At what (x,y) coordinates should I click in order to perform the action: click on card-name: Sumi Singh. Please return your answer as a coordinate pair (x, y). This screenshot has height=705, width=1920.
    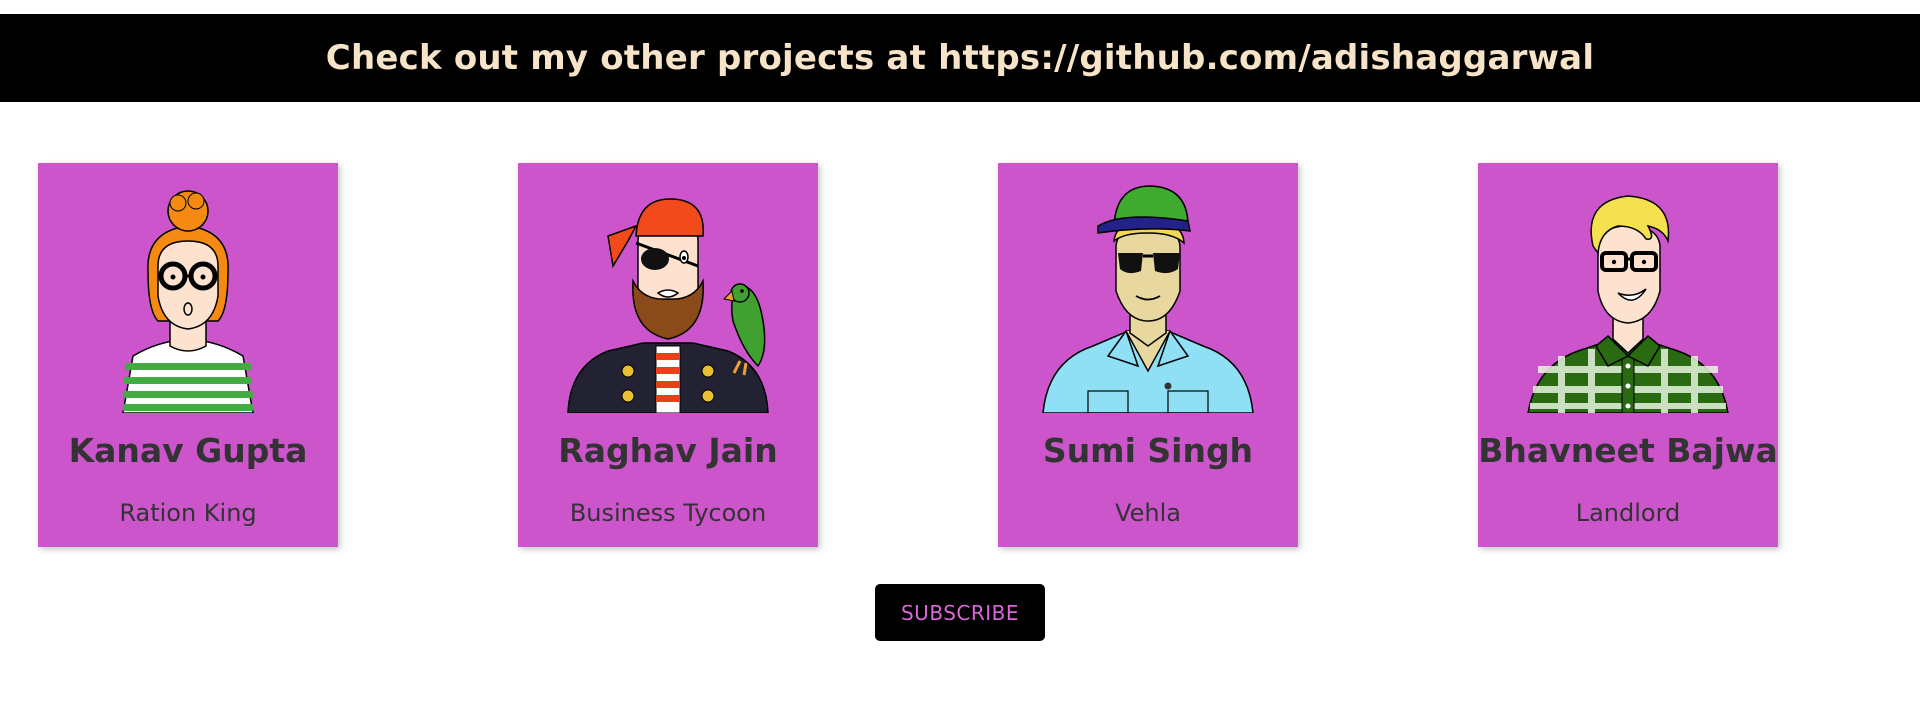
    Looking at the image, I should click on (1148, 450).